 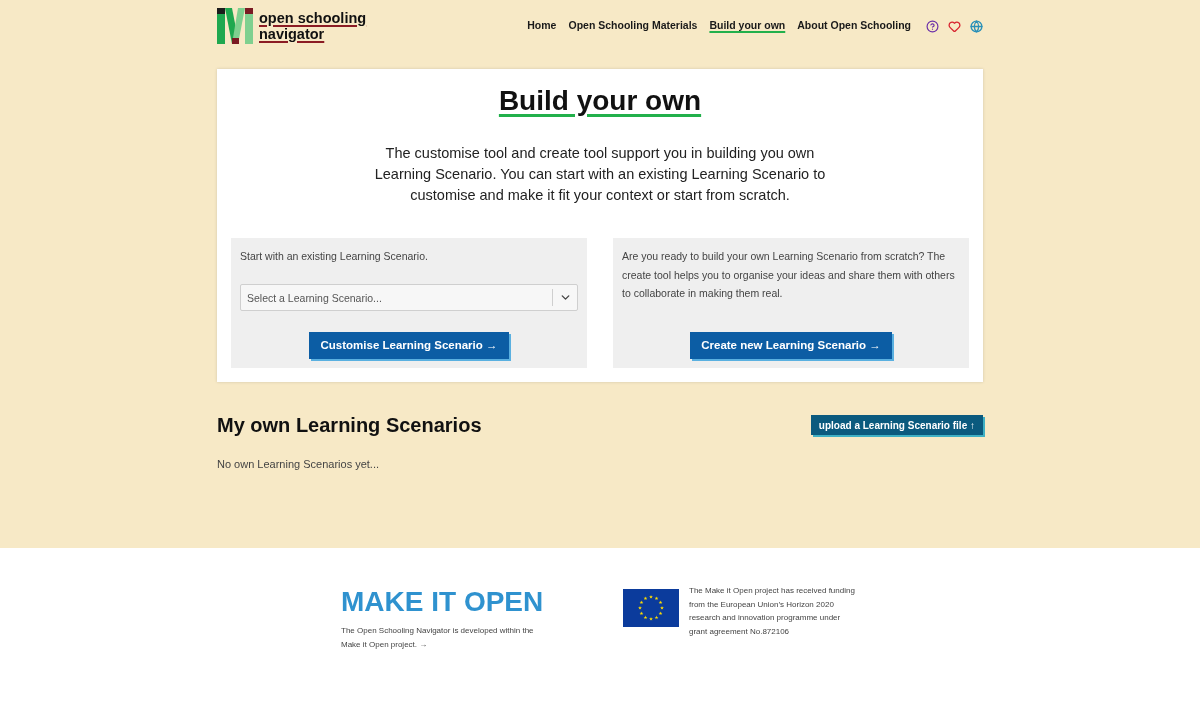 I want to click on logo-text: navigator, so click(x=313, y=34).